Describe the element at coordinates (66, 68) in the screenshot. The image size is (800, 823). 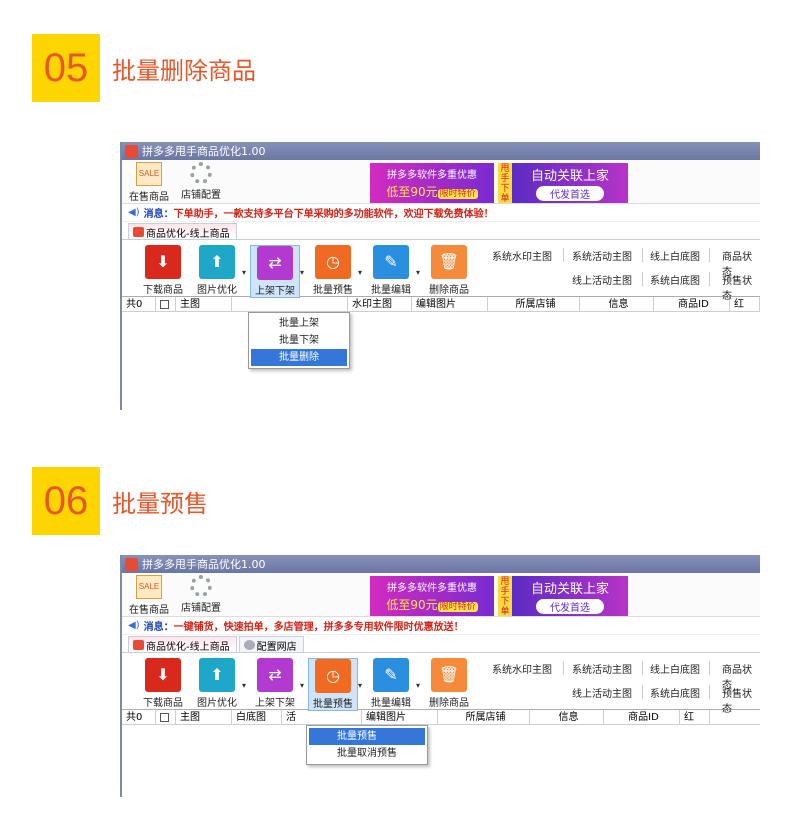
I see `section-number: 05` at that location.